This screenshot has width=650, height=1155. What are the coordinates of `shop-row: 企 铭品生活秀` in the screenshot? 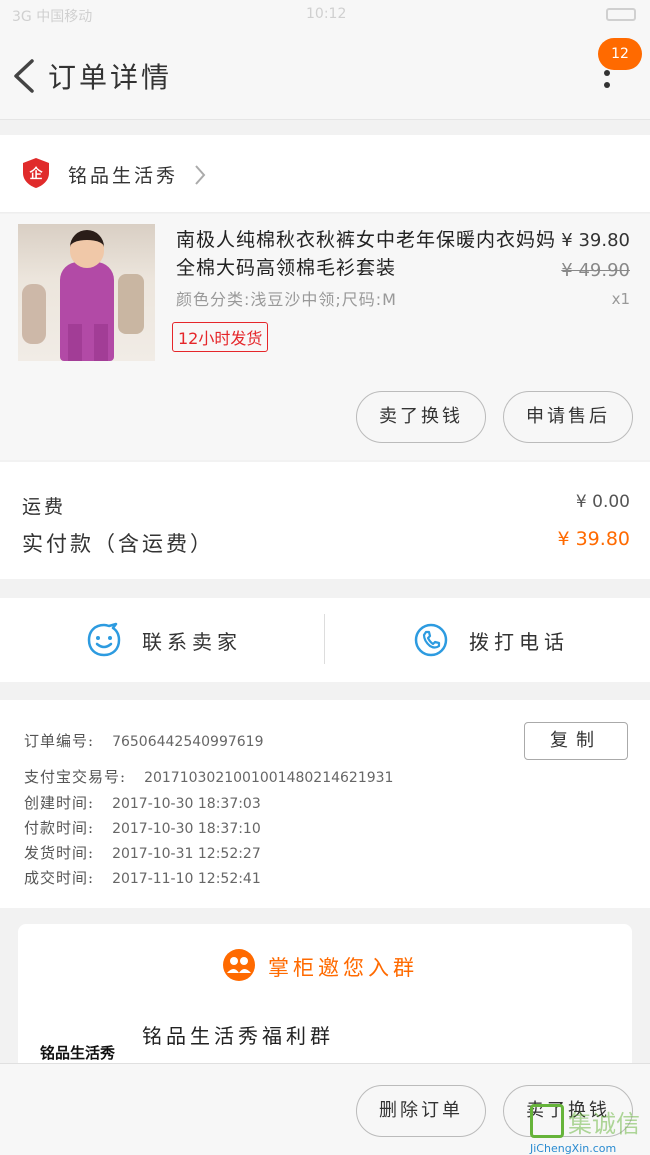 It's located at (325, 174).